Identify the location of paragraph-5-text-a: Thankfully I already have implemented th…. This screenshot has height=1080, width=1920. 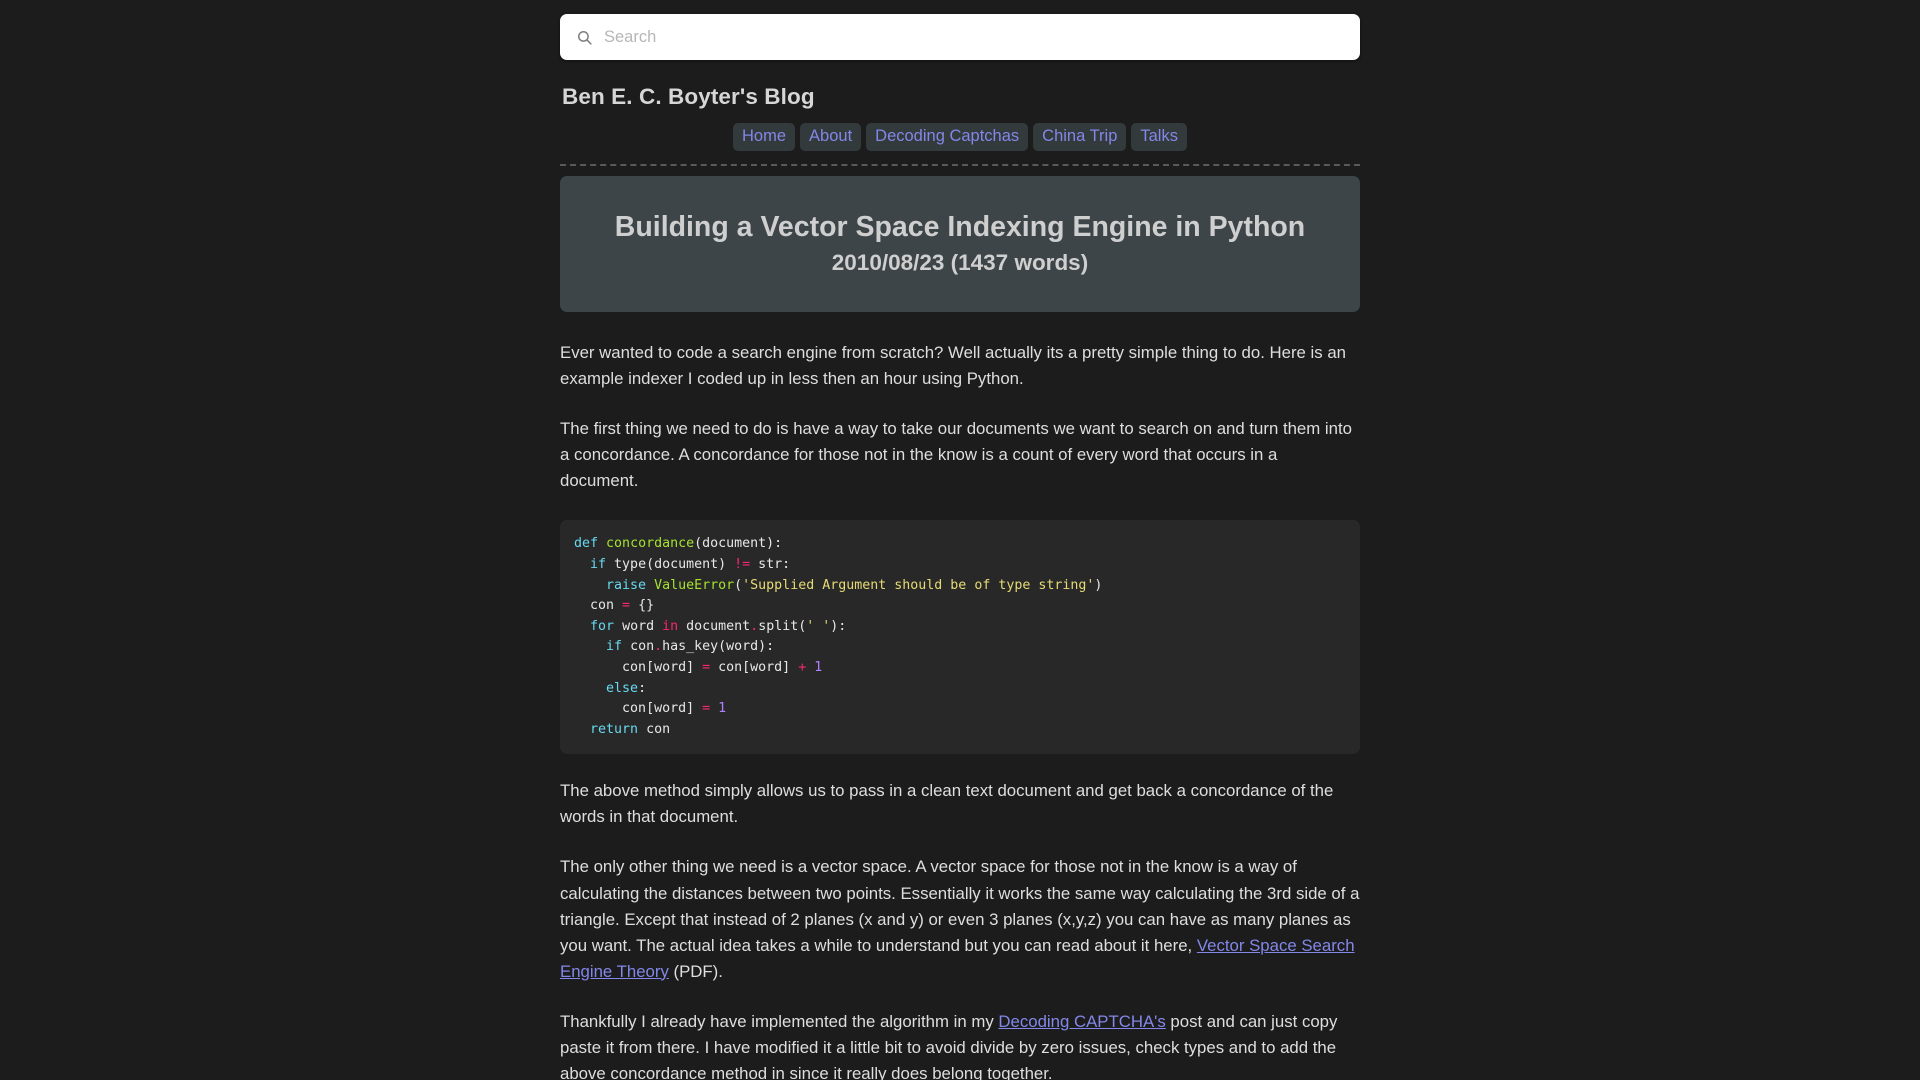
(779, 1021).